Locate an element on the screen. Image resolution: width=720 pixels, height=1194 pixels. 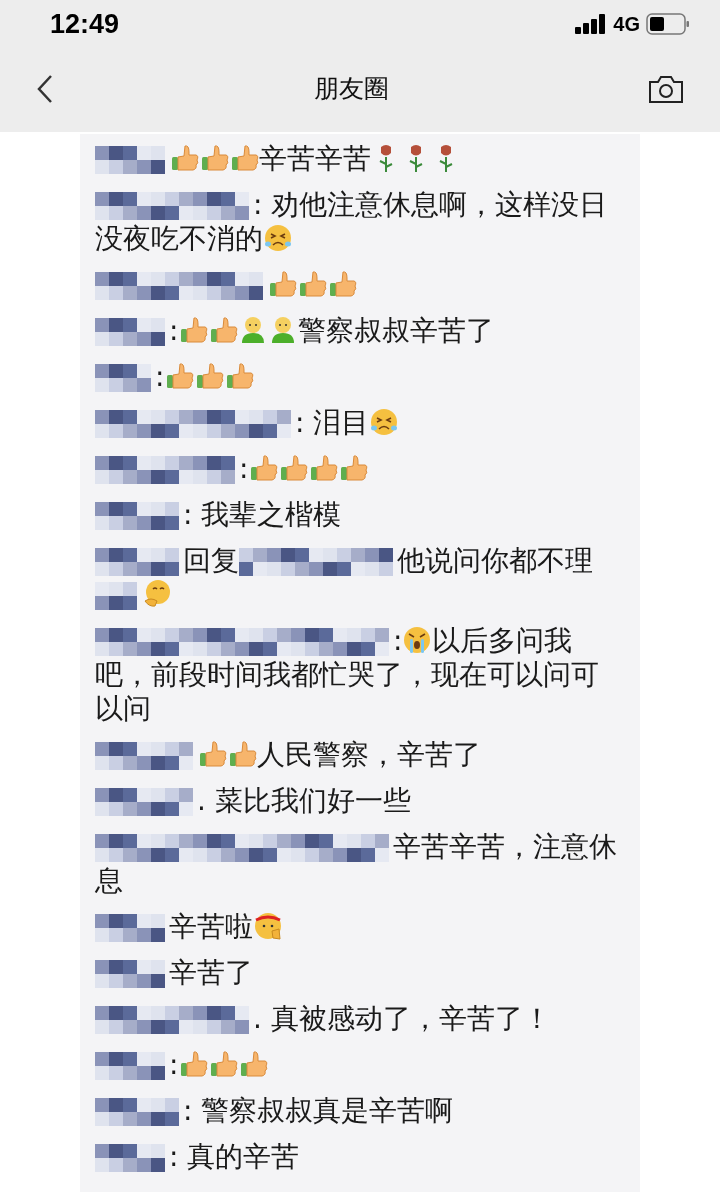
comment-text: : 泪目 is located at coordinates (332, 422).